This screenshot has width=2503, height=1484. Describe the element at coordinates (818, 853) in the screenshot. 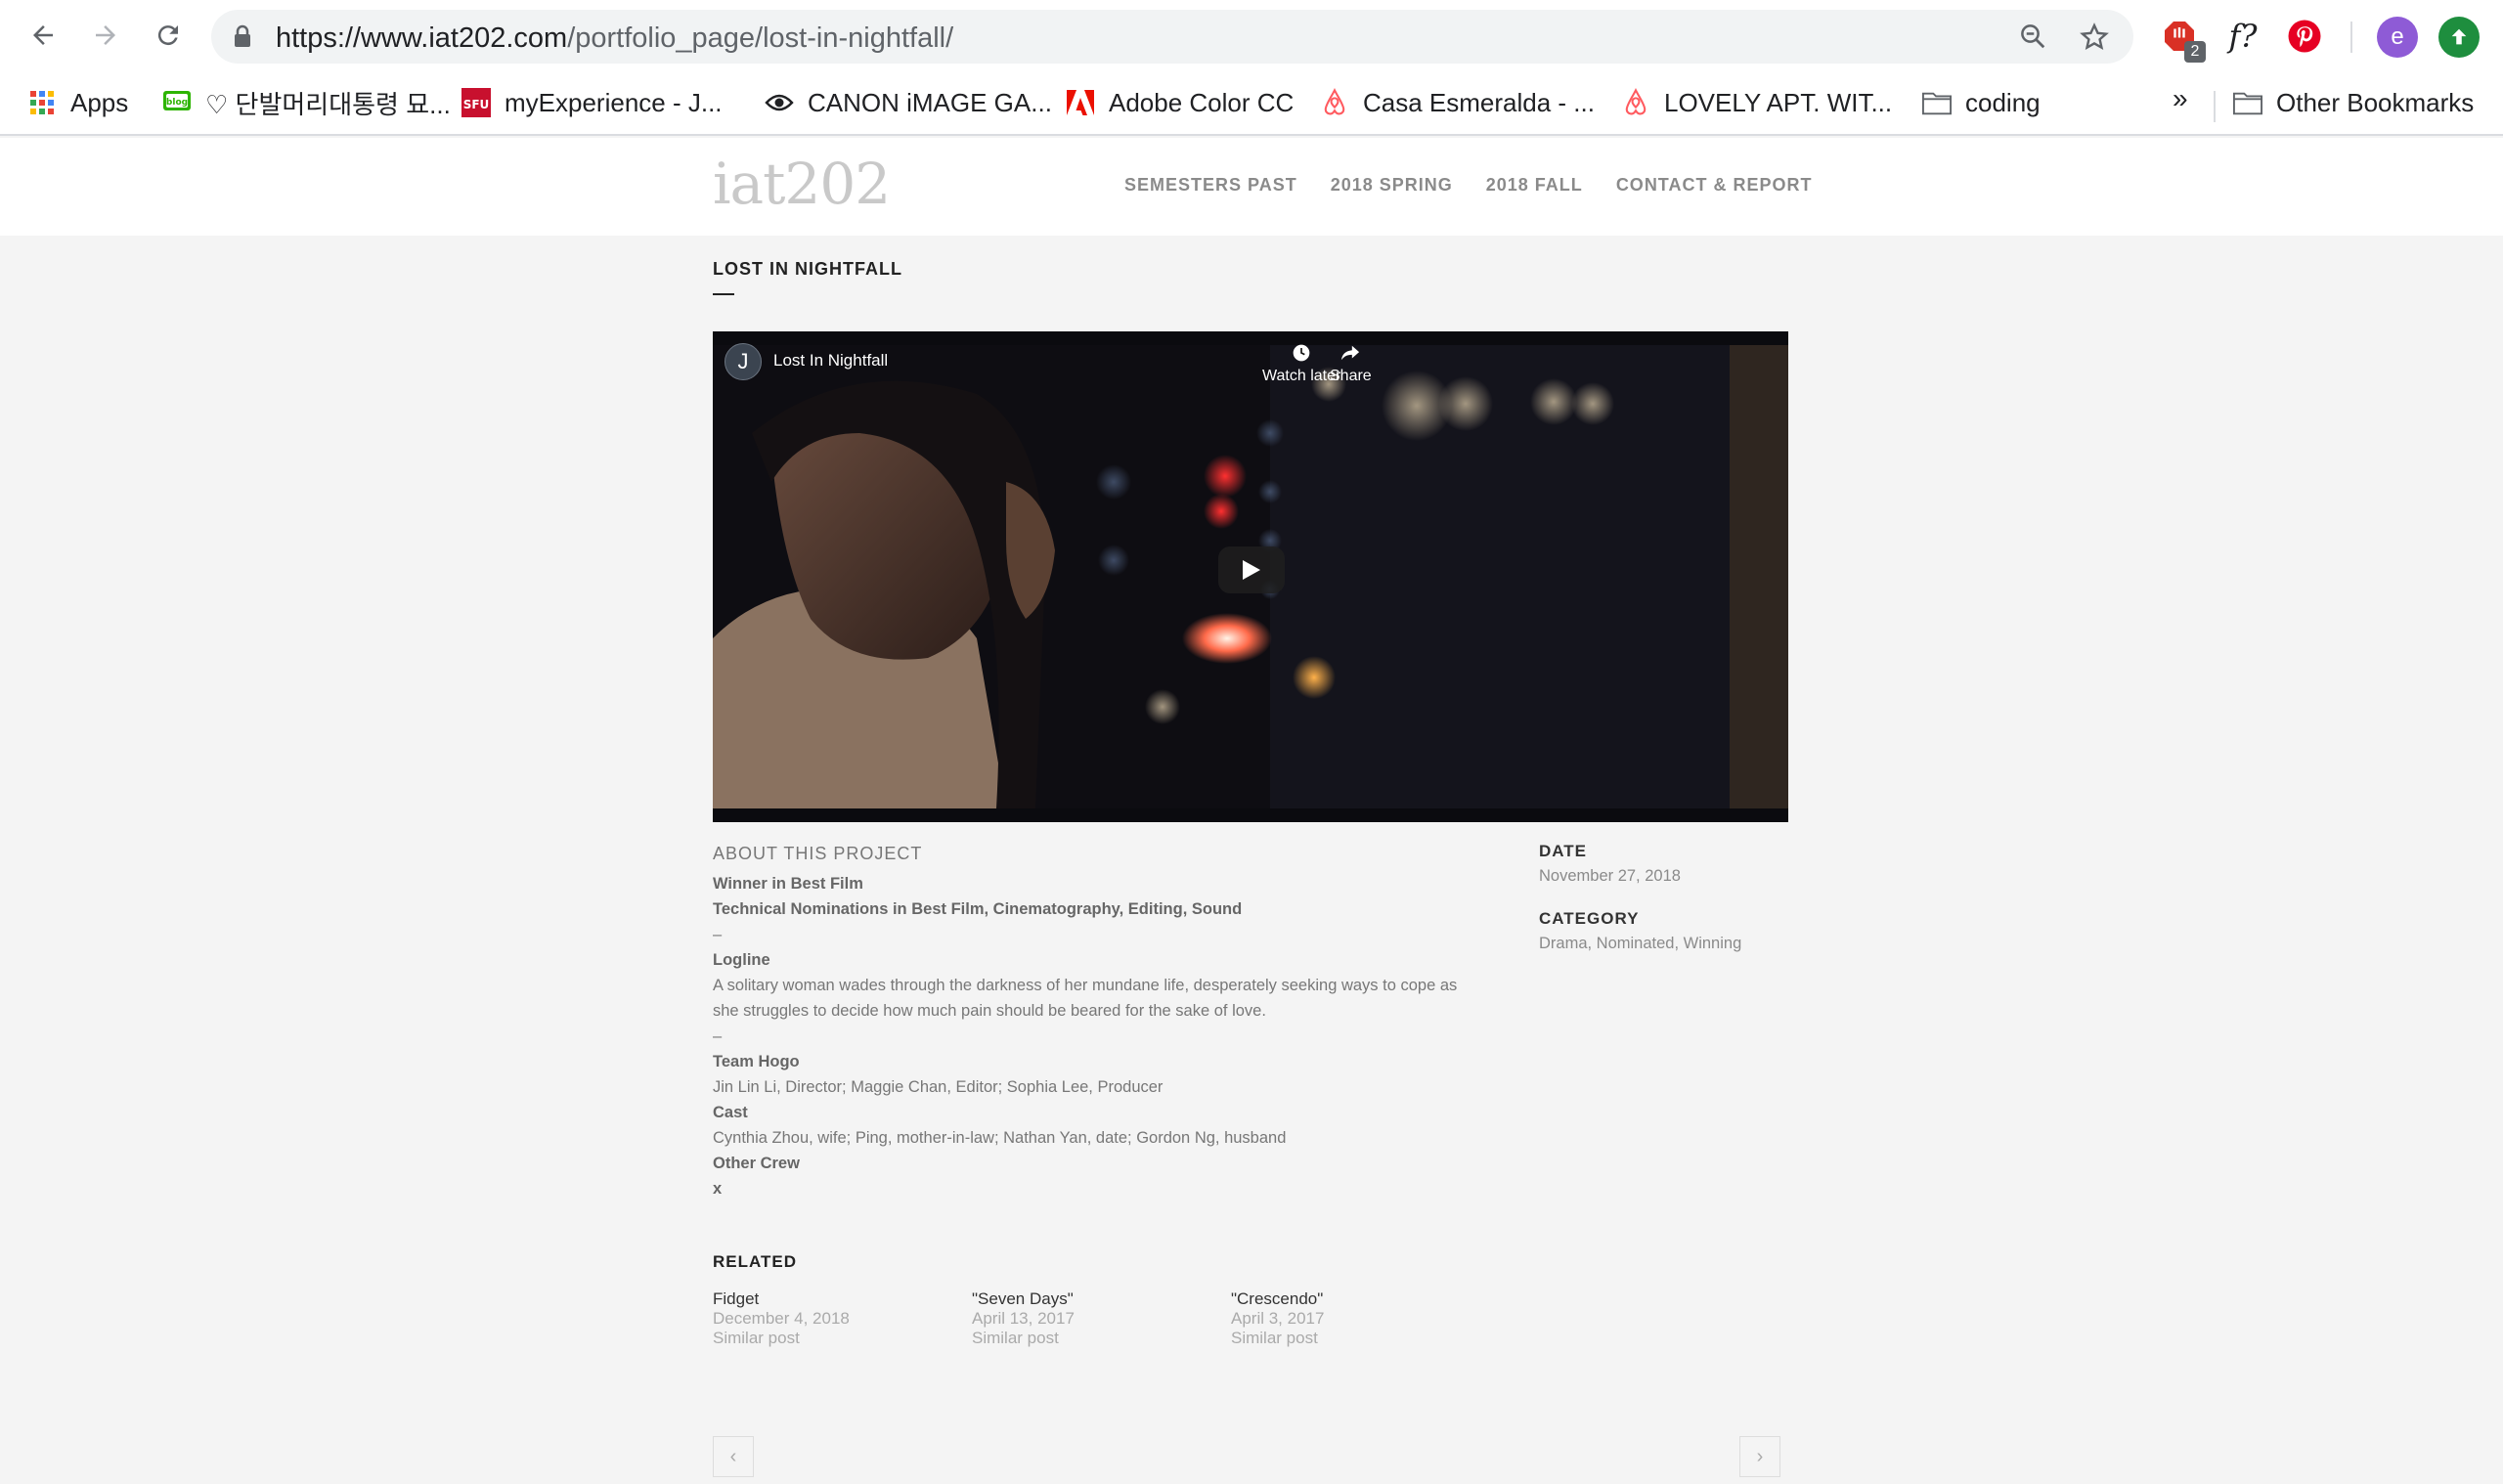

I see `about-label: ABOUT THIS PROJECT` at that location.